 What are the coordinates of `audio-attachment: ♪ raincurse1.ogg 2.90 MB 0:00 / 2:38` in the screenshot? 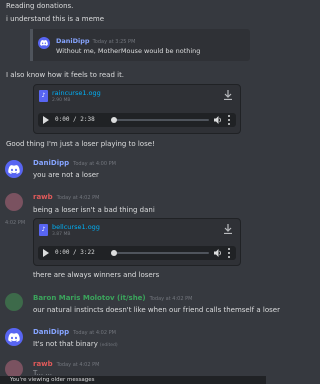 It's located at (137, 109).